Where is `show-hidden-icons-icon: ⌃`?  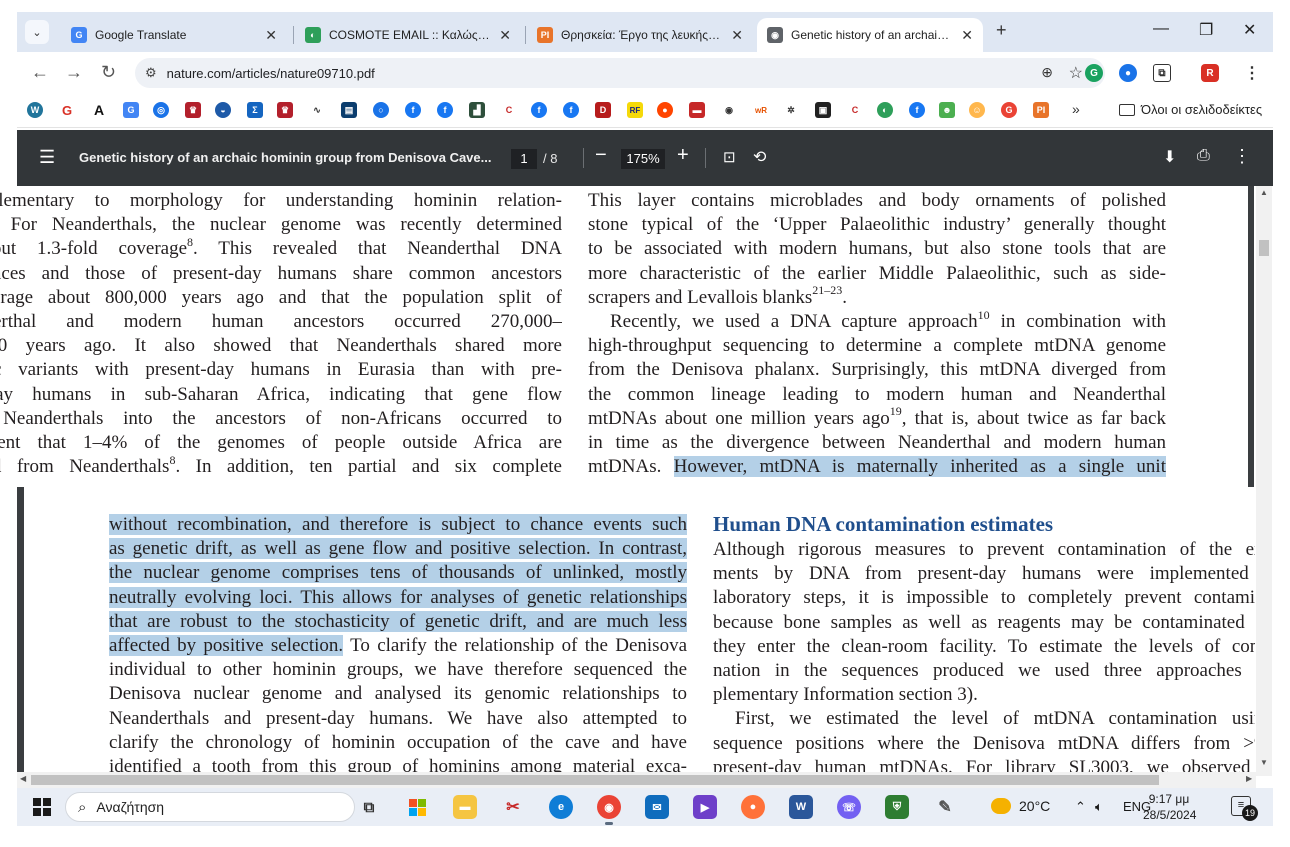 show-hidden-icons-icon: ⌃ is located at coordinates (1080, 807).